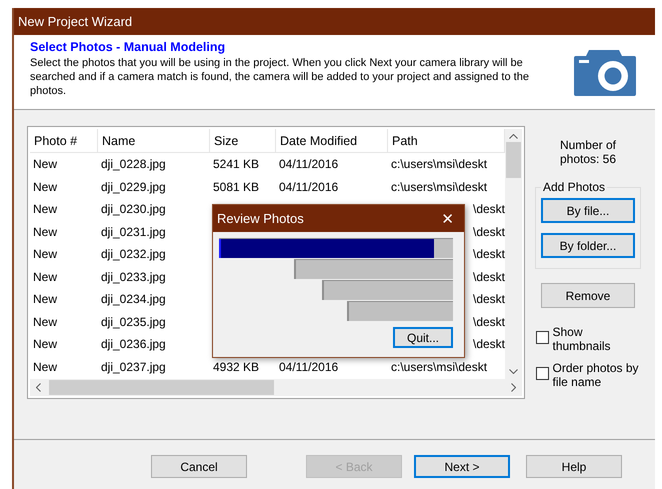 This screenshot has height=489, width=662. Describe the element at coordinates (574, 466) in the screenshot. I see `wizard-button: Help` at that location.